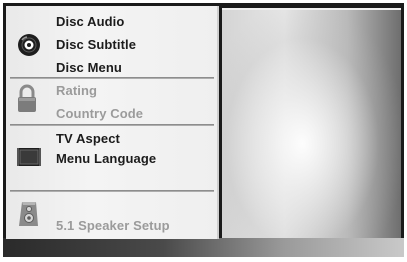 This screenshot has width=407, height=262. I want to click on bottom-bar, so click(203, 247).